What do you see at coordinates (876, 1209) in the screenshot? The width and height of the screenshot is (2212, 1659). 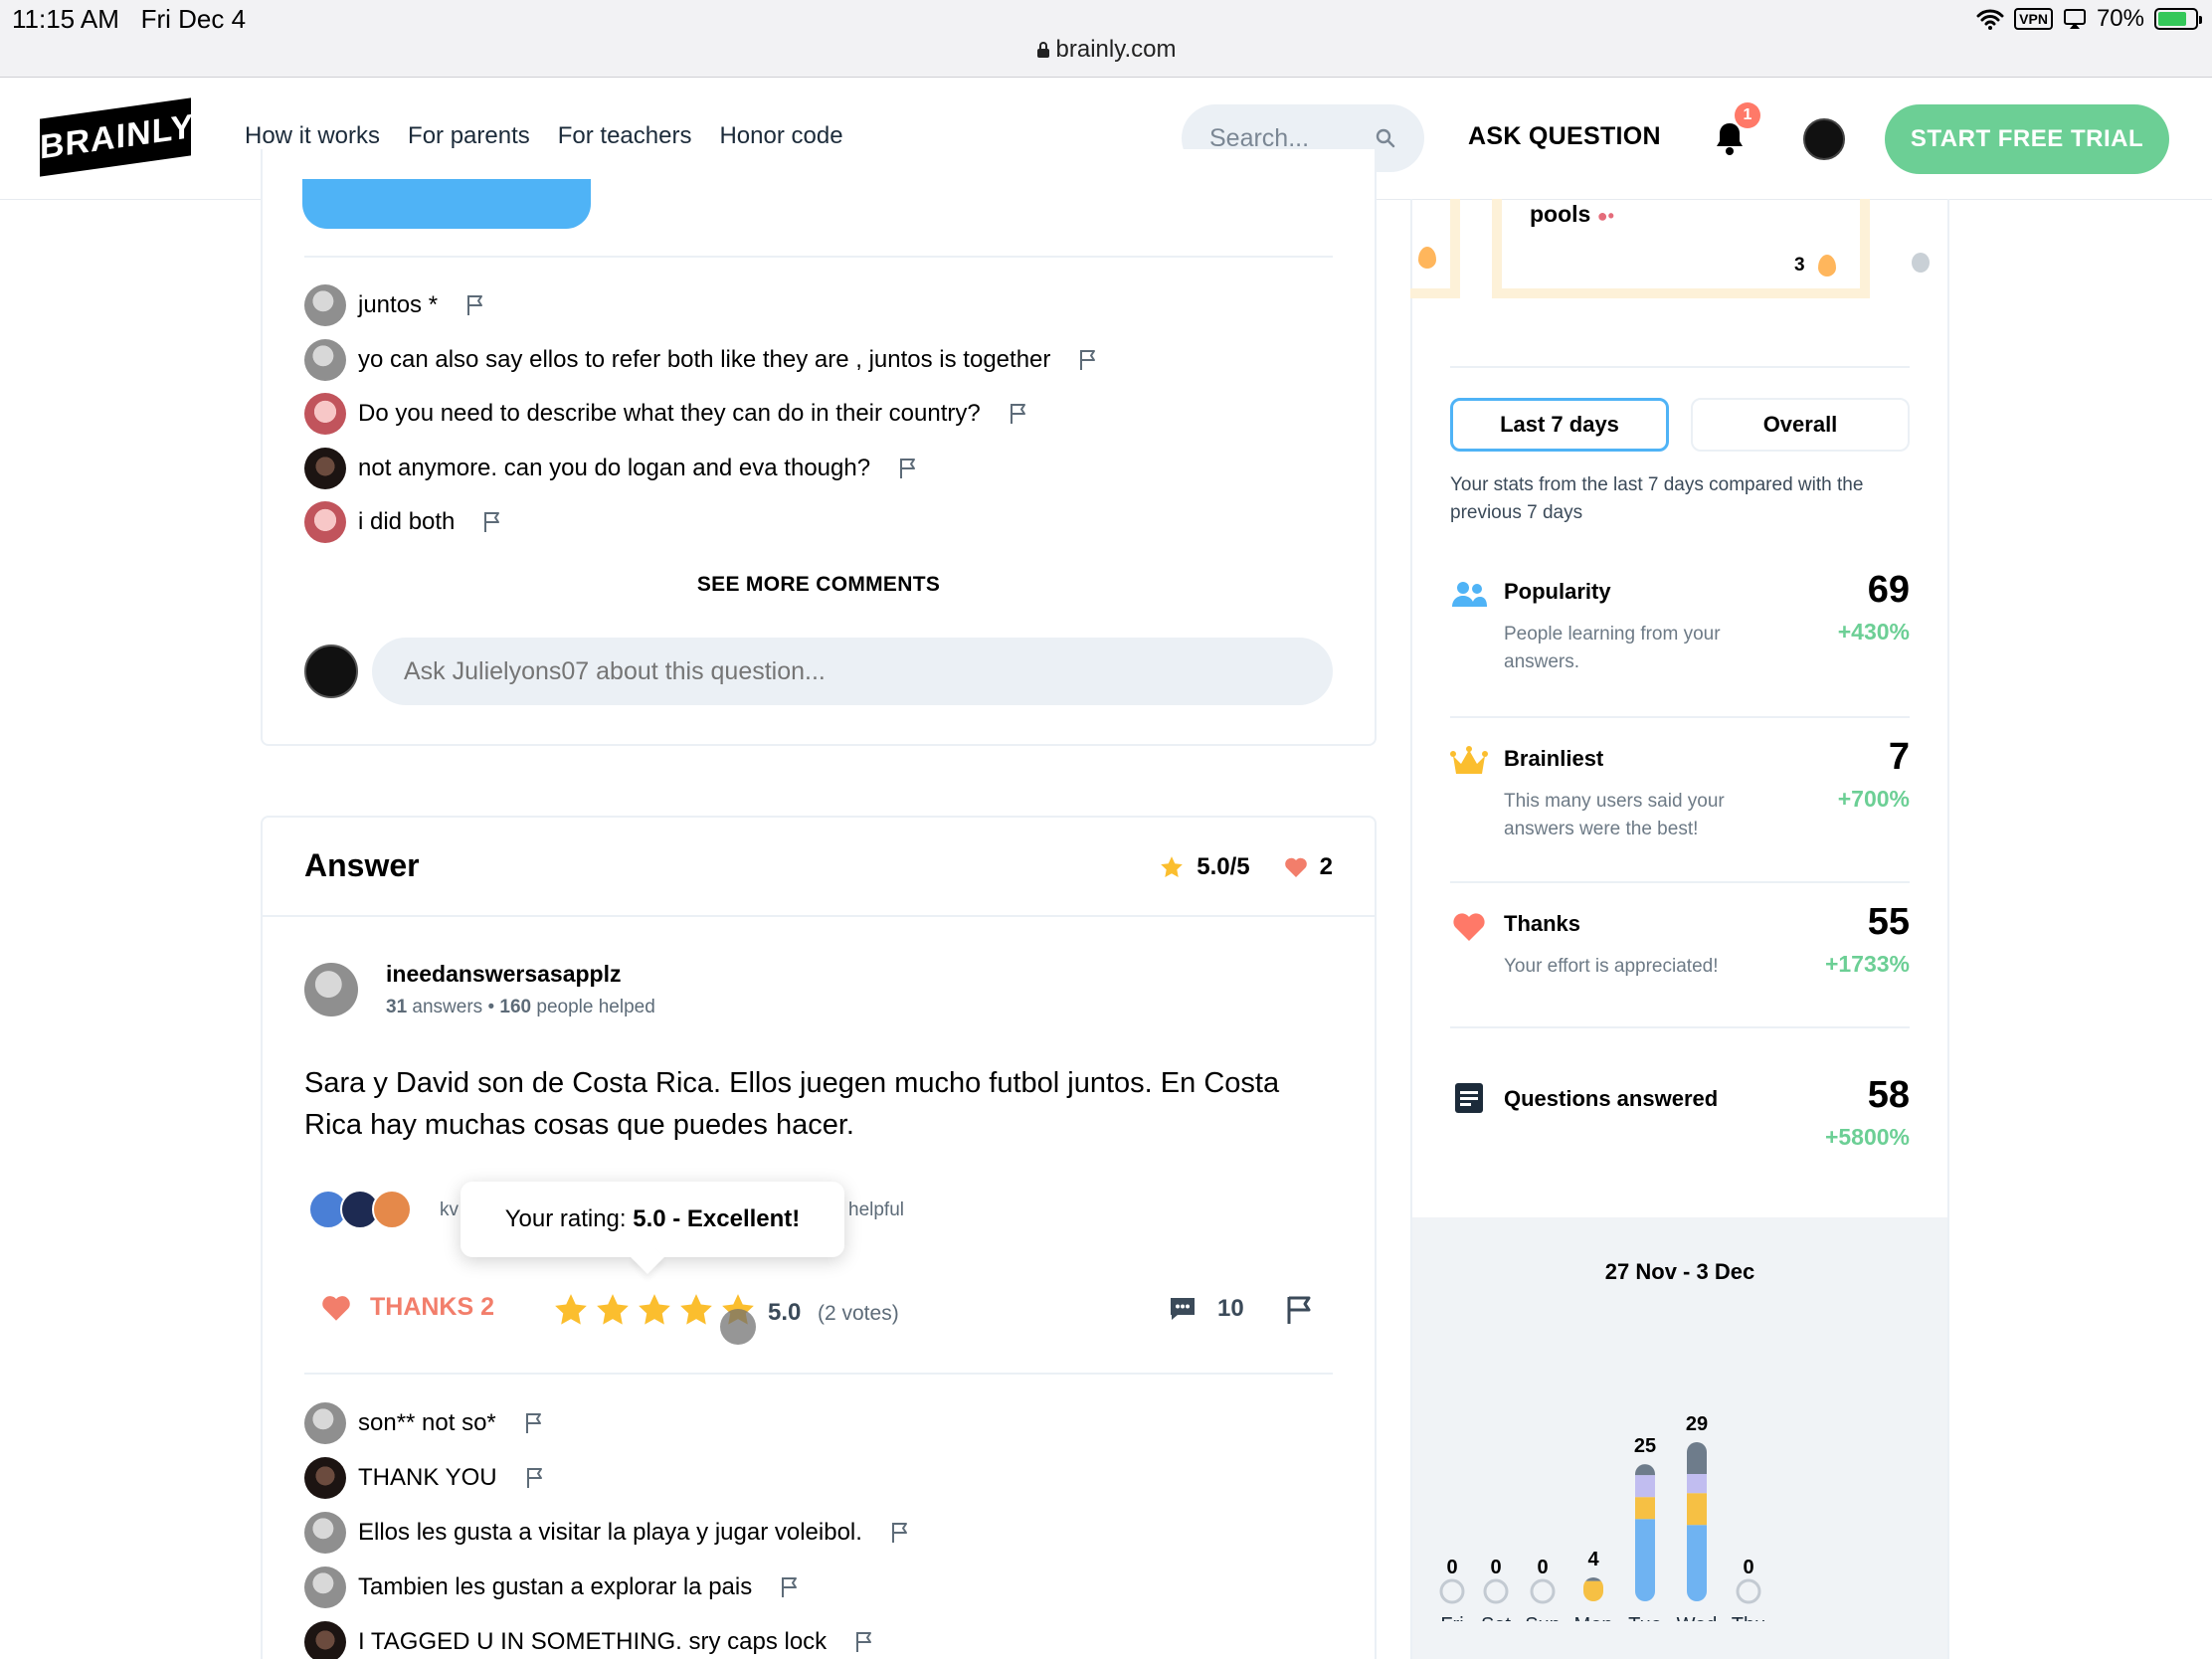 I see `helpful-text: helpful` at bounding box center [876, 1209].